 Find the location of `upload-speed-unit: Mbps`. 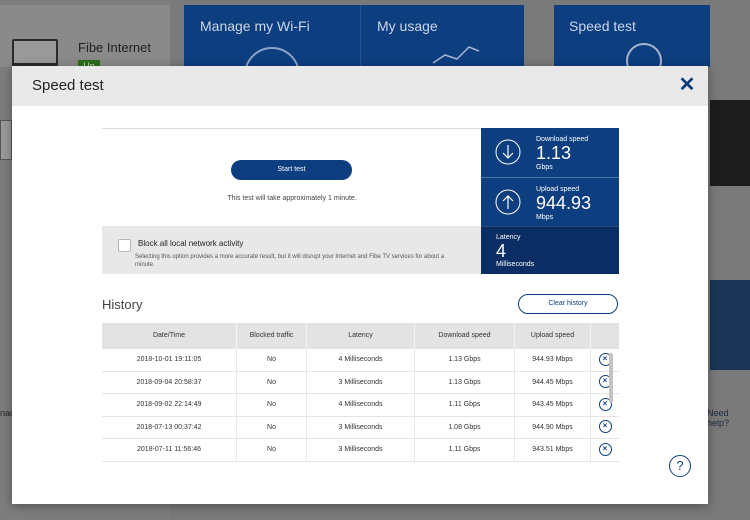

upload-speed-unit: Mbps is located at coordinates (545, 217).